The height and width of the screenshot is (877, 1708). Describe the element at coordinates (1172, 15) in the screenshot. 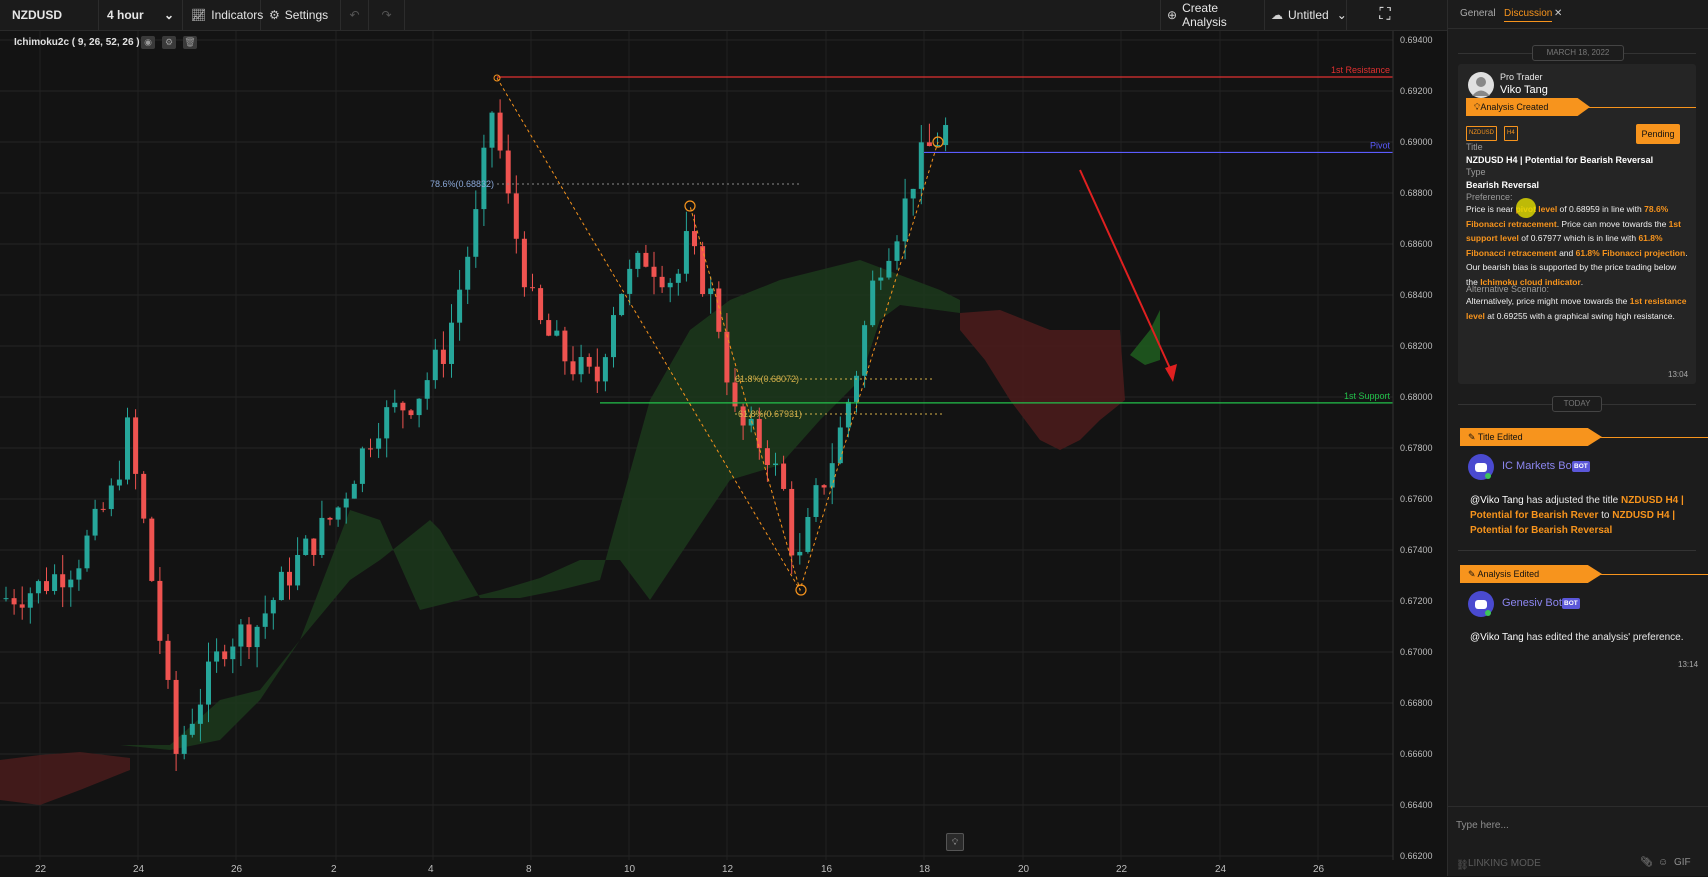

I see `plus-circle-icon: ⊕` at that location.